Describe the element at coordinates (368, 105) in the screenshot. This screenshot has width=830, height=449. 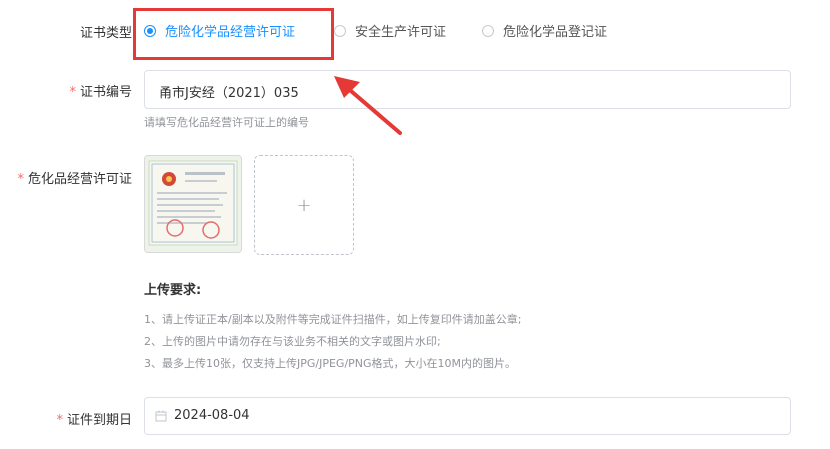
I see `annotation-arrow-icon` at that location.